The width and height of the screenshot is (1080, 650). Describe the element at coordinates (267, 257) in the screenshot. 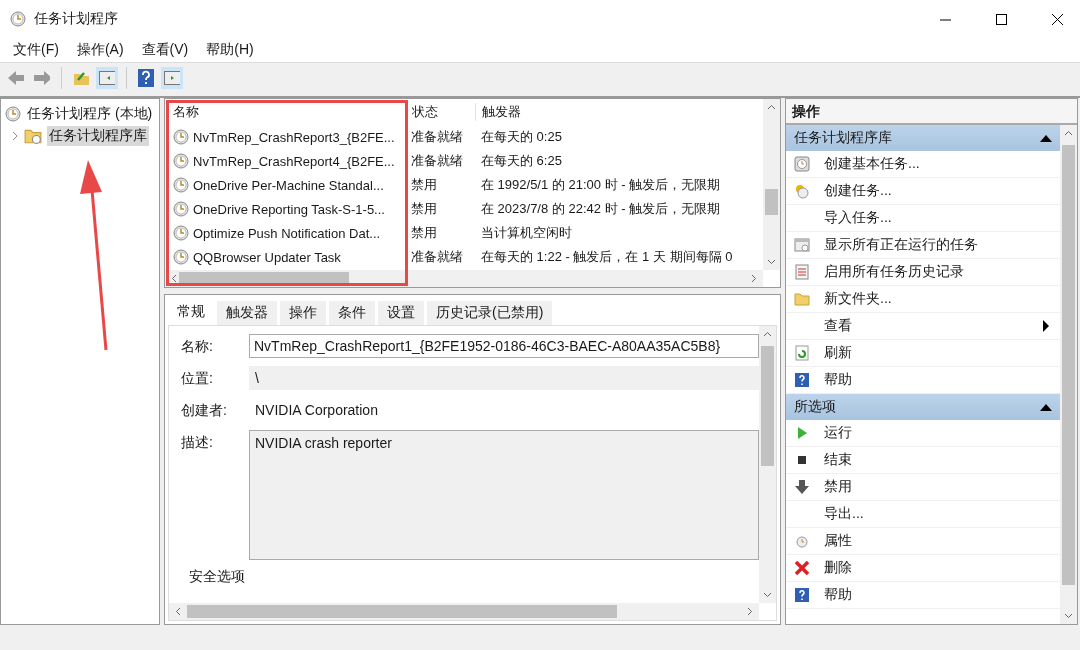

I see `task-name: QQBrowser Updater Task` at that location.